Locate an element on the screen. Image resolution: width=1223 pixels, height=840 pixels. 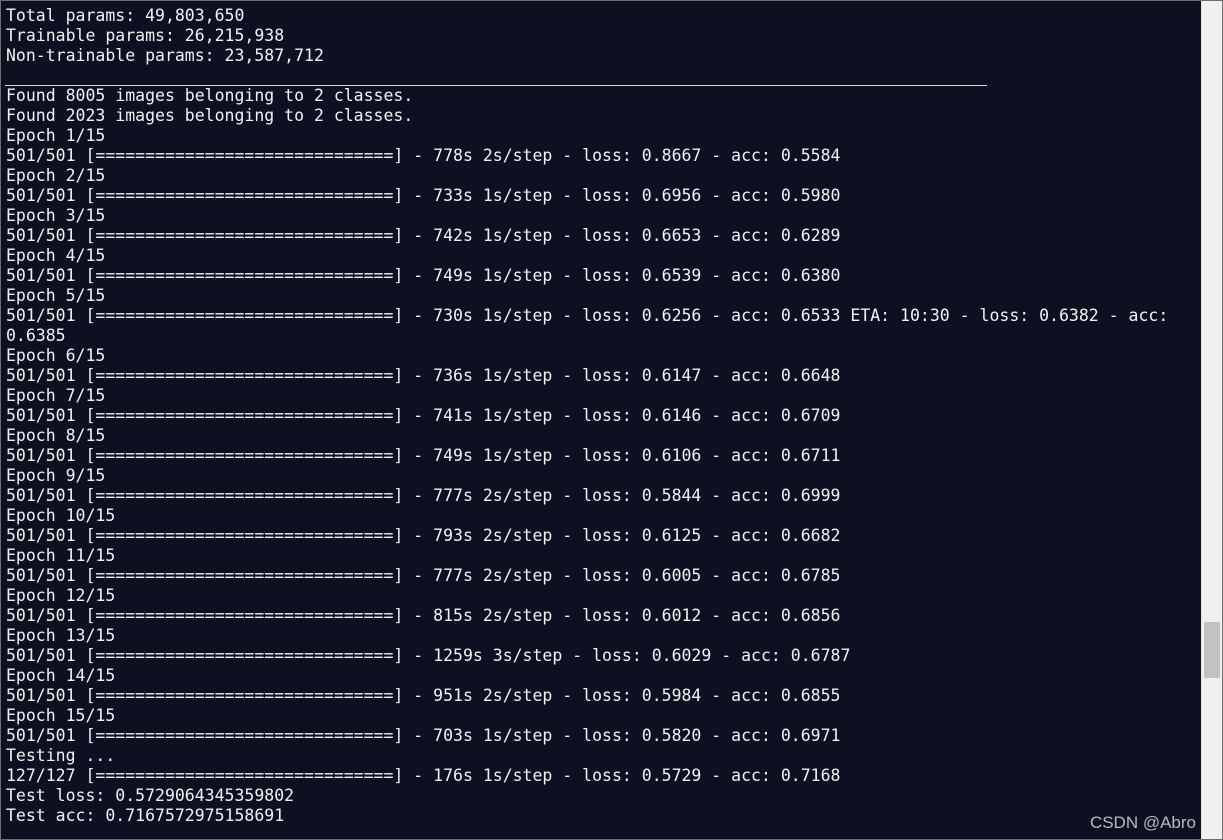
terminal-line: Epoch 13/15 is located at coordinates (61, 635).